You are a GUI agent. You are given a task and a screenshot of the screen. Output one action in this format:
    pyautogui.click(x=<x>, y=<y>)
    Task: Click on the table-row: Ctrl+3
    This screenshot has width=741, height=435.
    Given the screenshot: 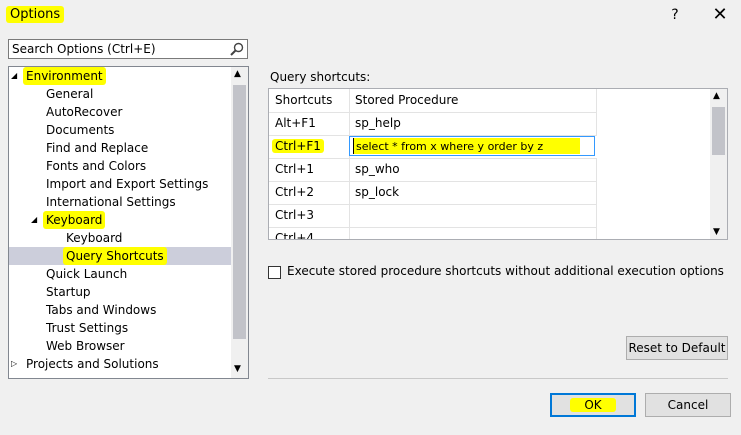 What is the action you would take?
    pyautogui.click(x=433, y=216)
    